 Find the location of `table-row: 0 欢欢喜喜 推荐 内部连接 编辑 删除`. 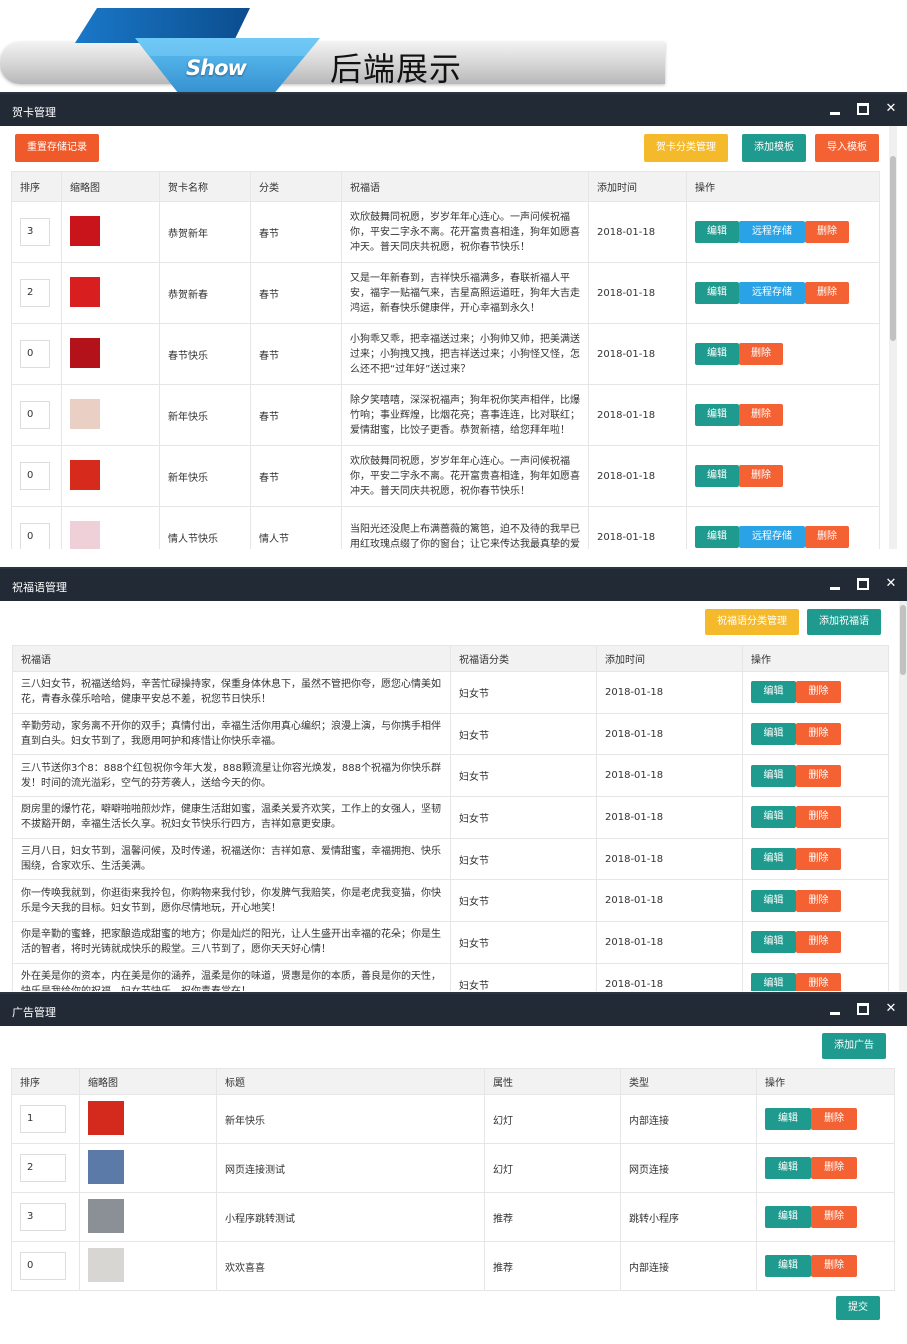

table-row: 0 欢欢喜喜 推荐 内部连接 编辑 删除 is located at coordinates (453, 1266).